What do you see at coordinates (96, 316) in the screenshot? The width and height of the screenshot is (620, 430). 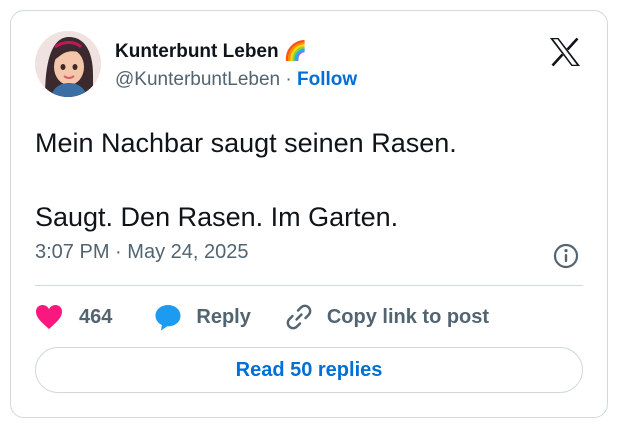 I see `like-count: 464` at bounding box center [96, 316].